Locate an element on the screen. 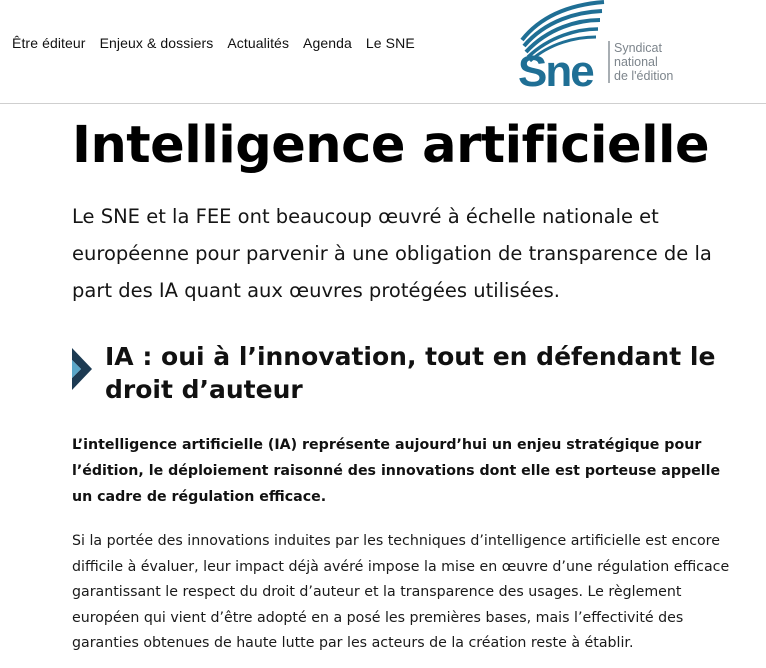 This screenshot has width=766, height=668. nav-item-actualites: Actualités is located at coordinates (258, 43).